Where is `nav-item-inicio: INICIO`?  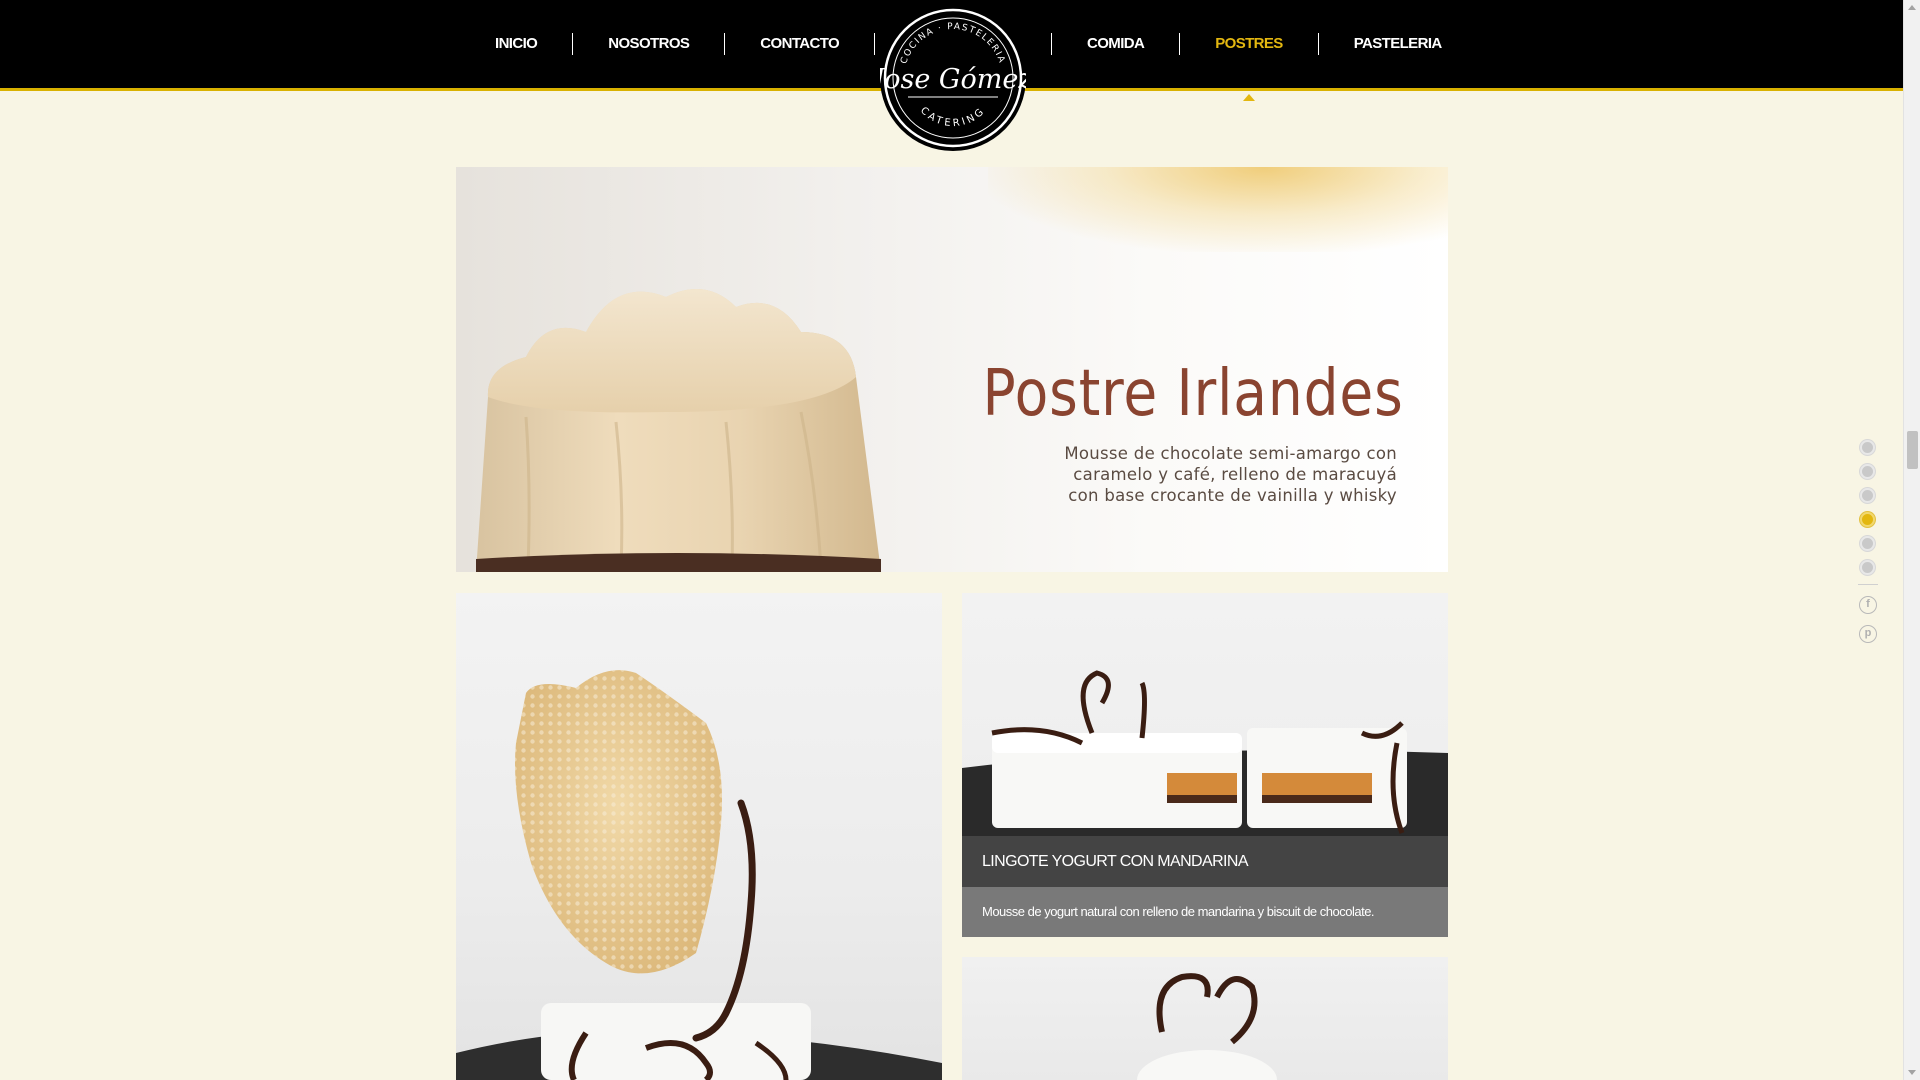
nav-item-inicio: INICIO is located at coordinates (516, 44).